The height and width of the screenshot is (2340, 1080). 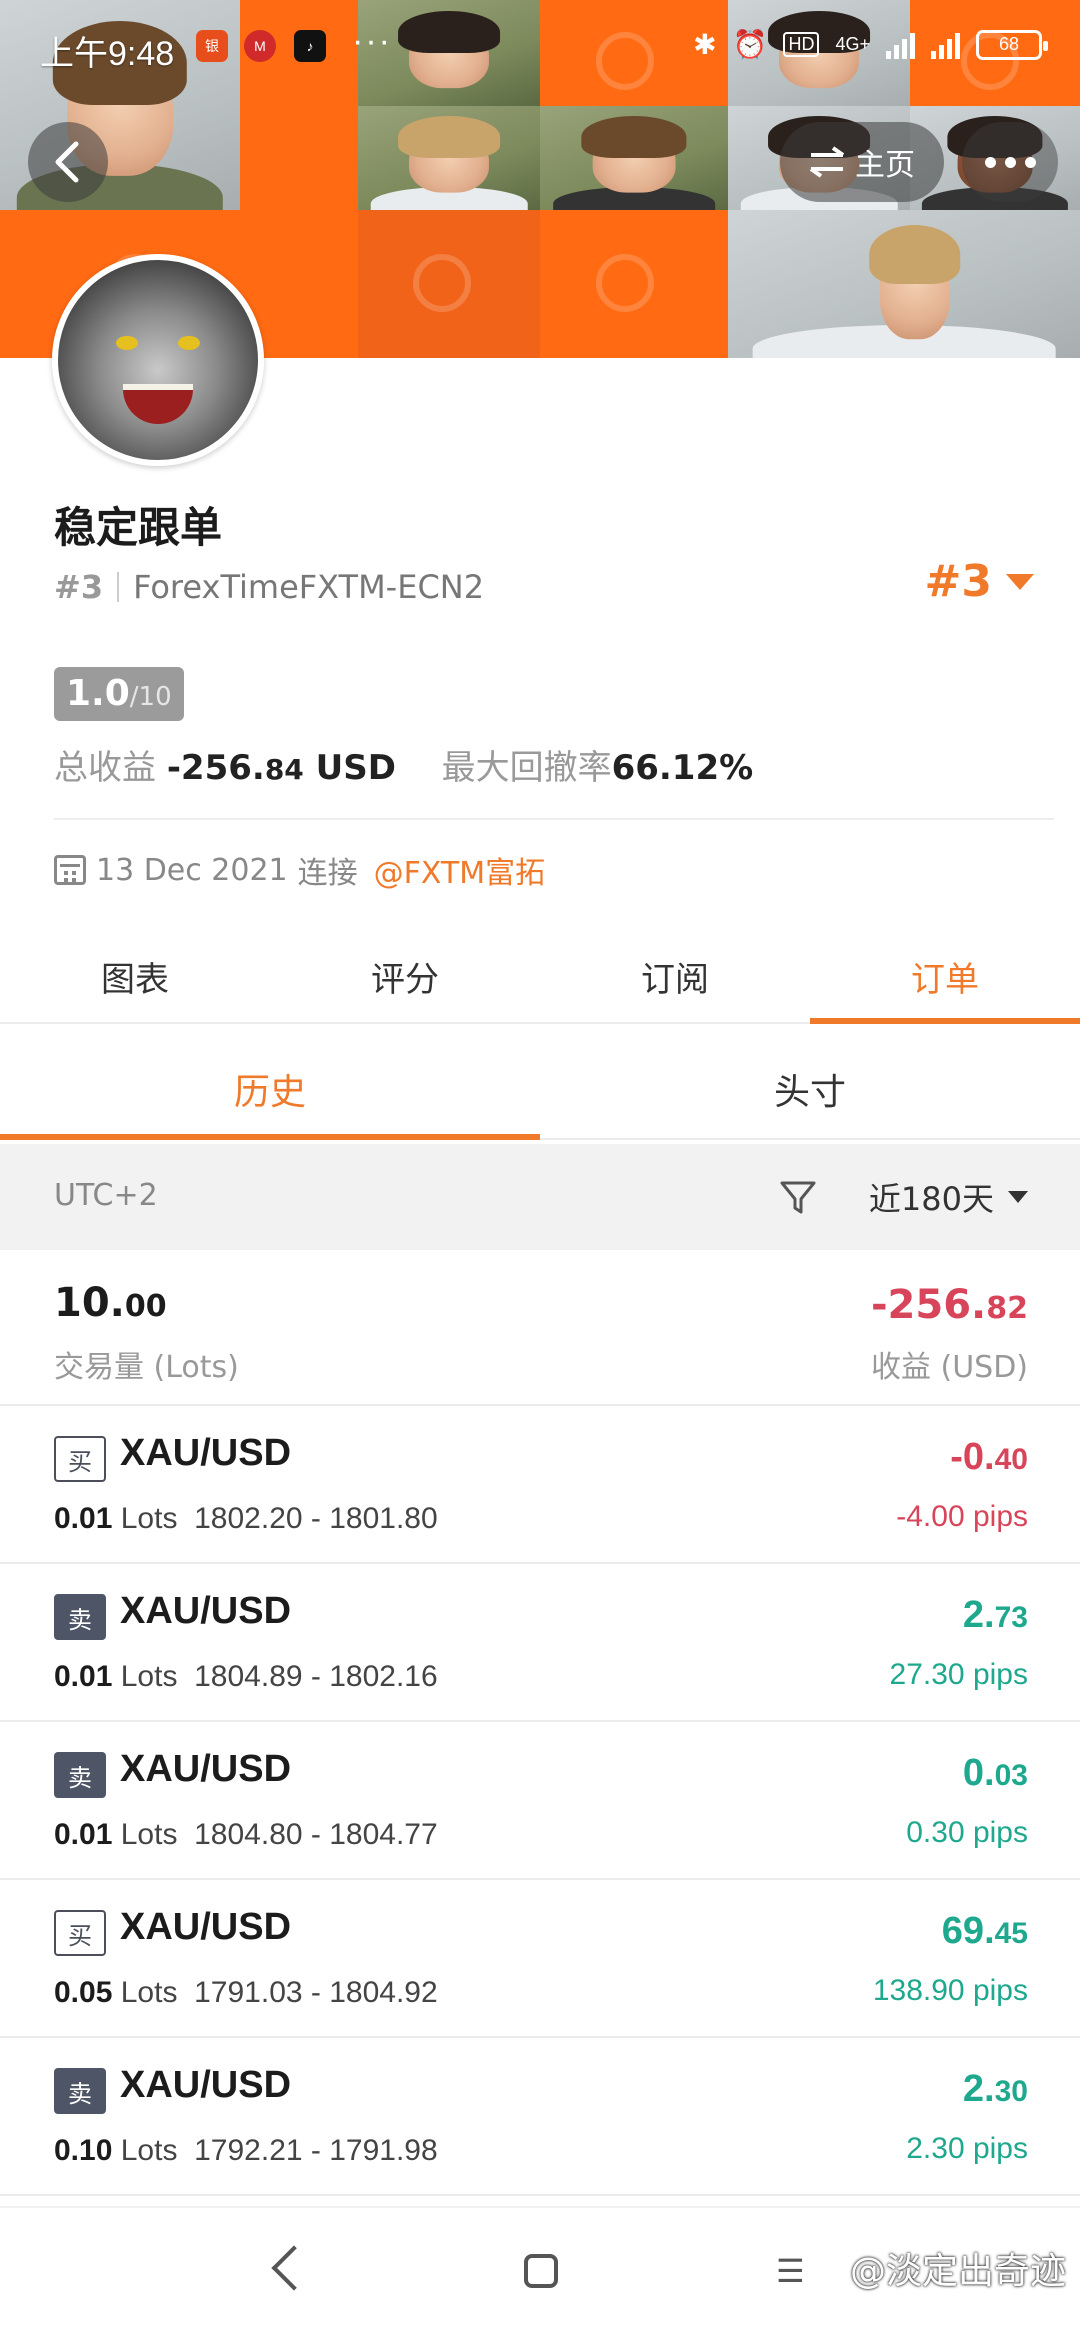 What do you see at coordinates (449, 158) in the screenshot?
I see `cover-photo-woman` at bounding box center [449, 158].